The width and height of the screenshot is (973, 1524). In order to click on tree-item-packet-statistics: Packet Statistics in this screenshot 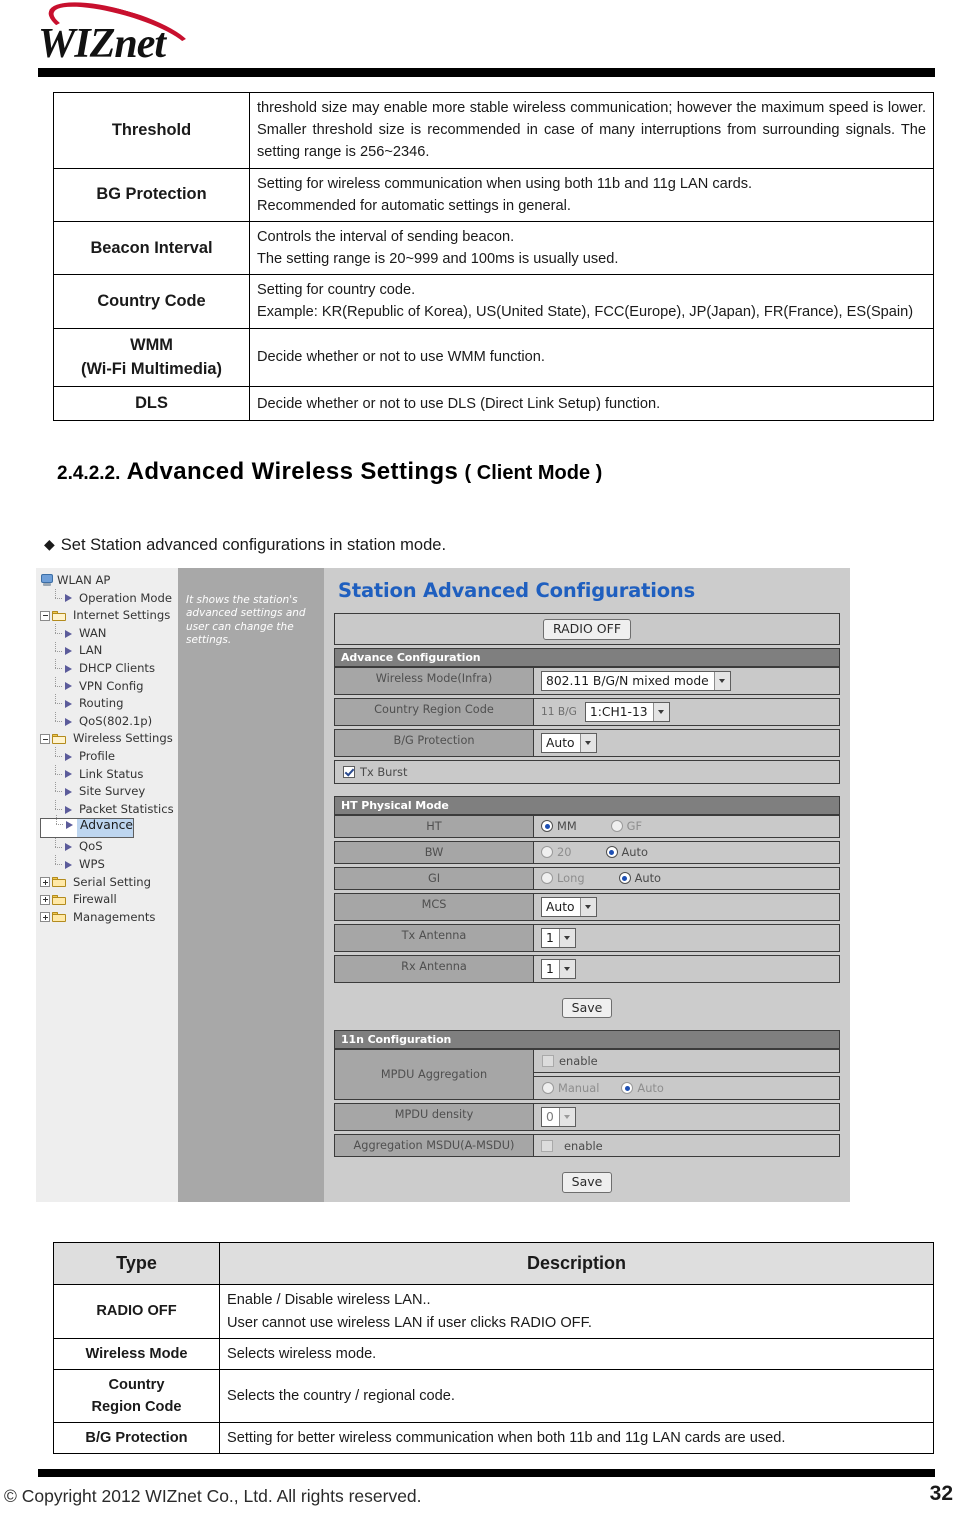, I will do `click(109, 809)`.